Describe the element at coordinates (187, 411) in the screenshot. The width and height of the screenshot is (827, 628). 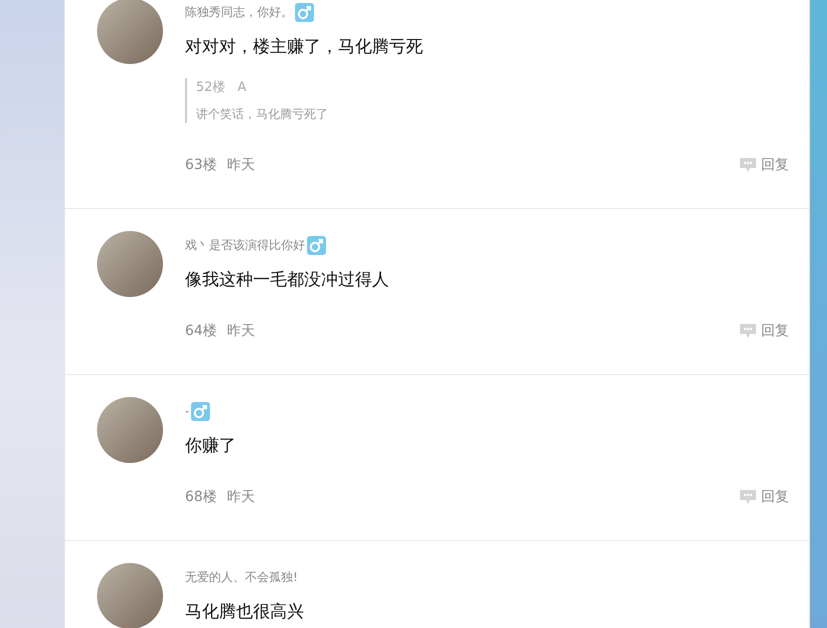
I see `username: -` at that location.